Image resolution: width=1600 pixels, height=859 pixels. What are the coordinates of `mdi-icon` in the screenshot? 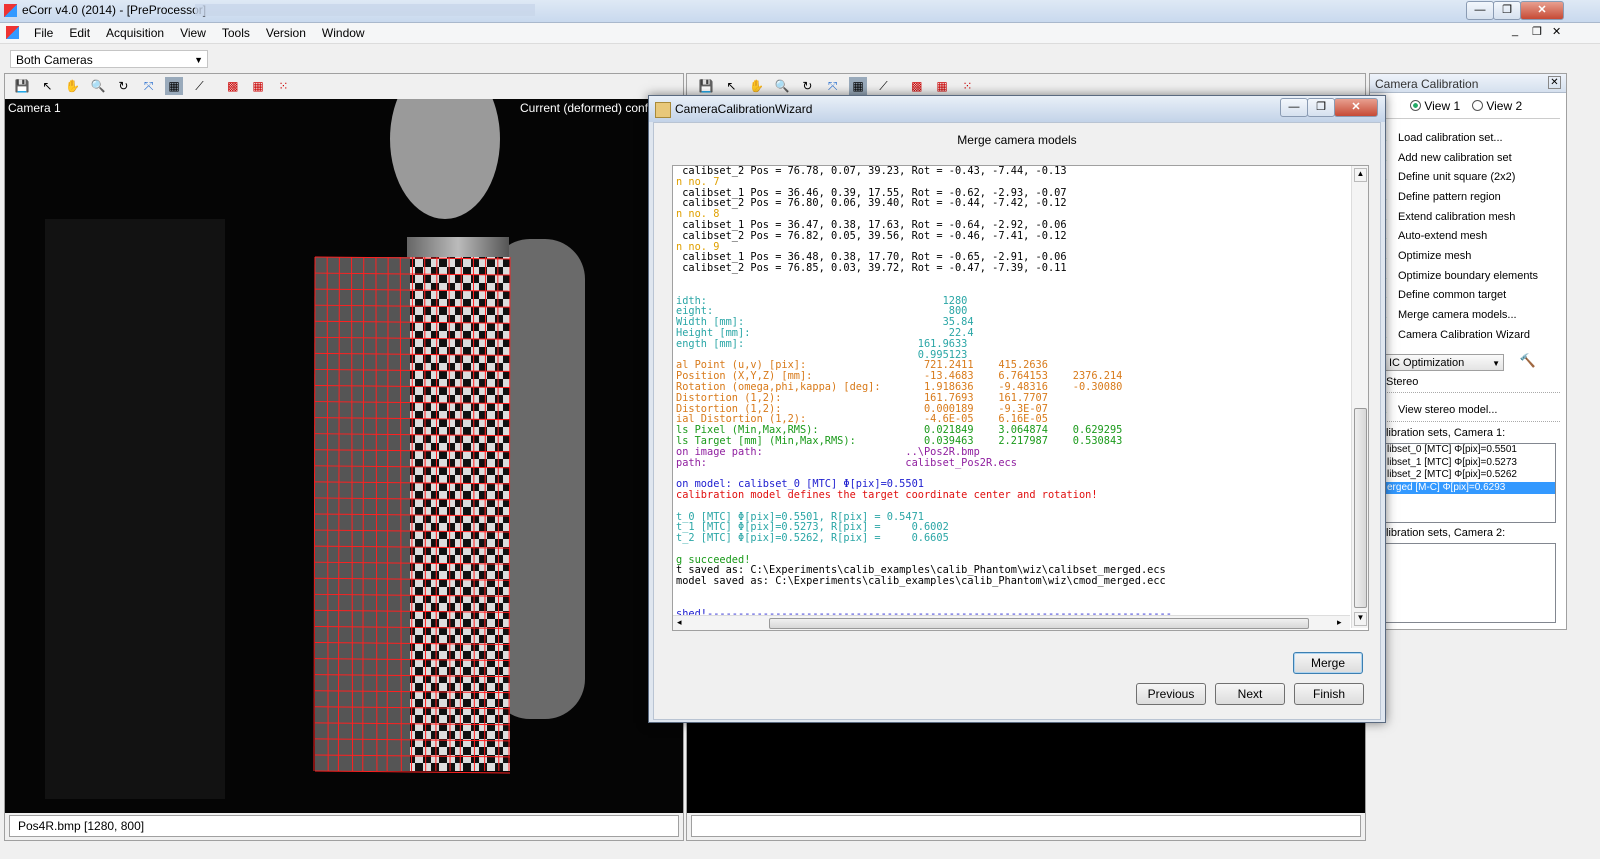 It's located at (12, 32).